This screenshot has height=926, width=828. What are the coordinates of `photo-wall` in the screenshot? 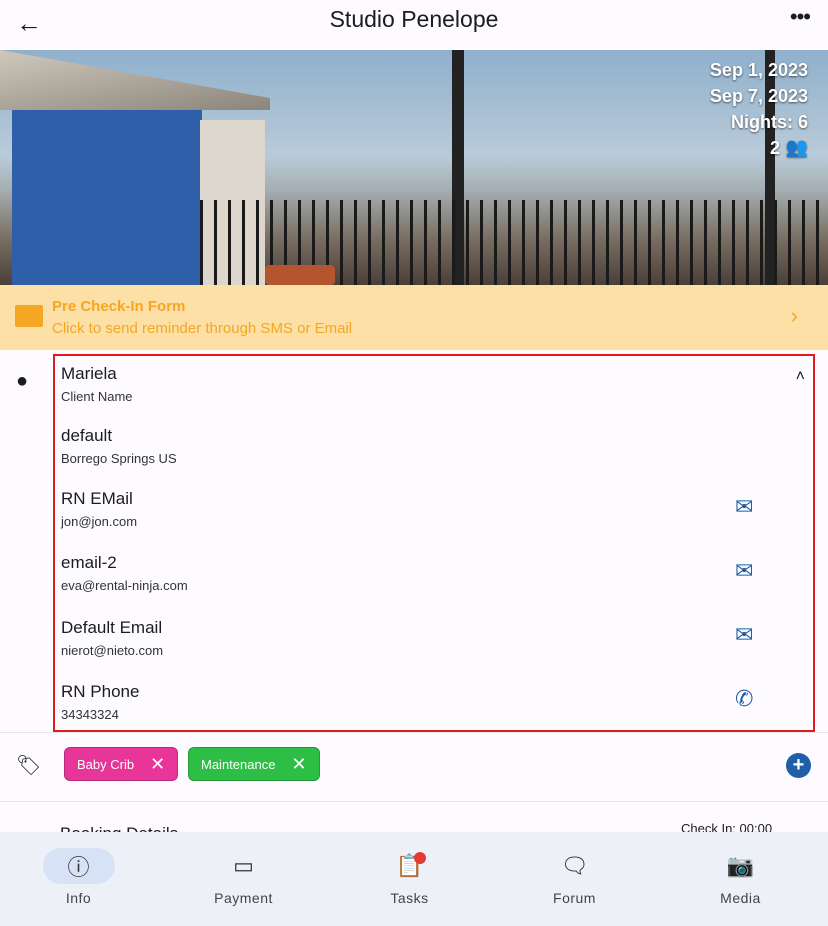 It's located at (107, 195).